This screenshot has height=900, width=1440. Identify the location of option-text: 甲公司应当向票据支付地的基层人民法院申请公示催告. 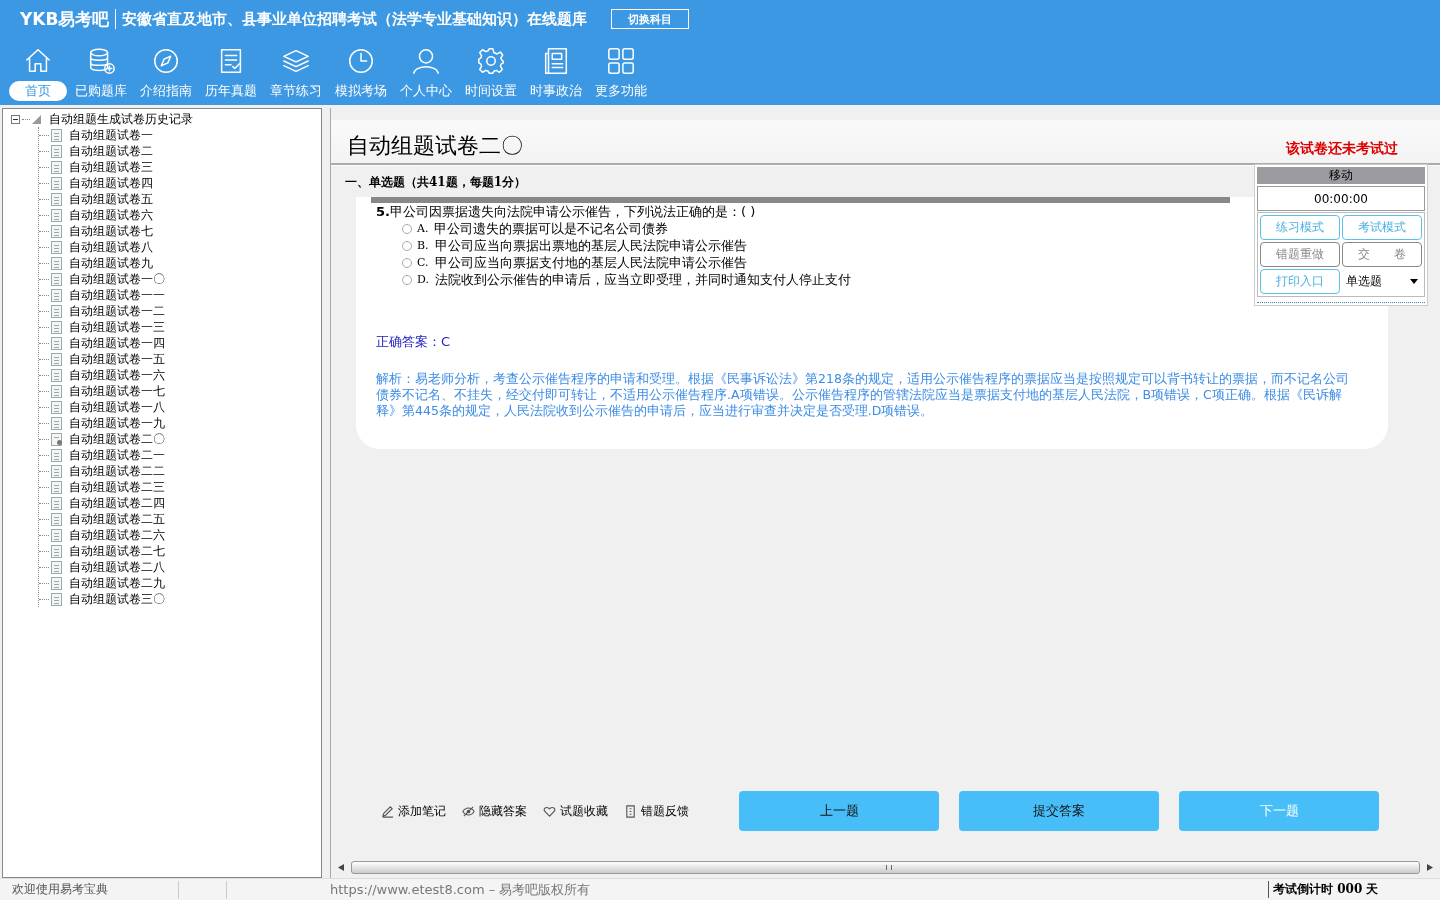
(590, 262).